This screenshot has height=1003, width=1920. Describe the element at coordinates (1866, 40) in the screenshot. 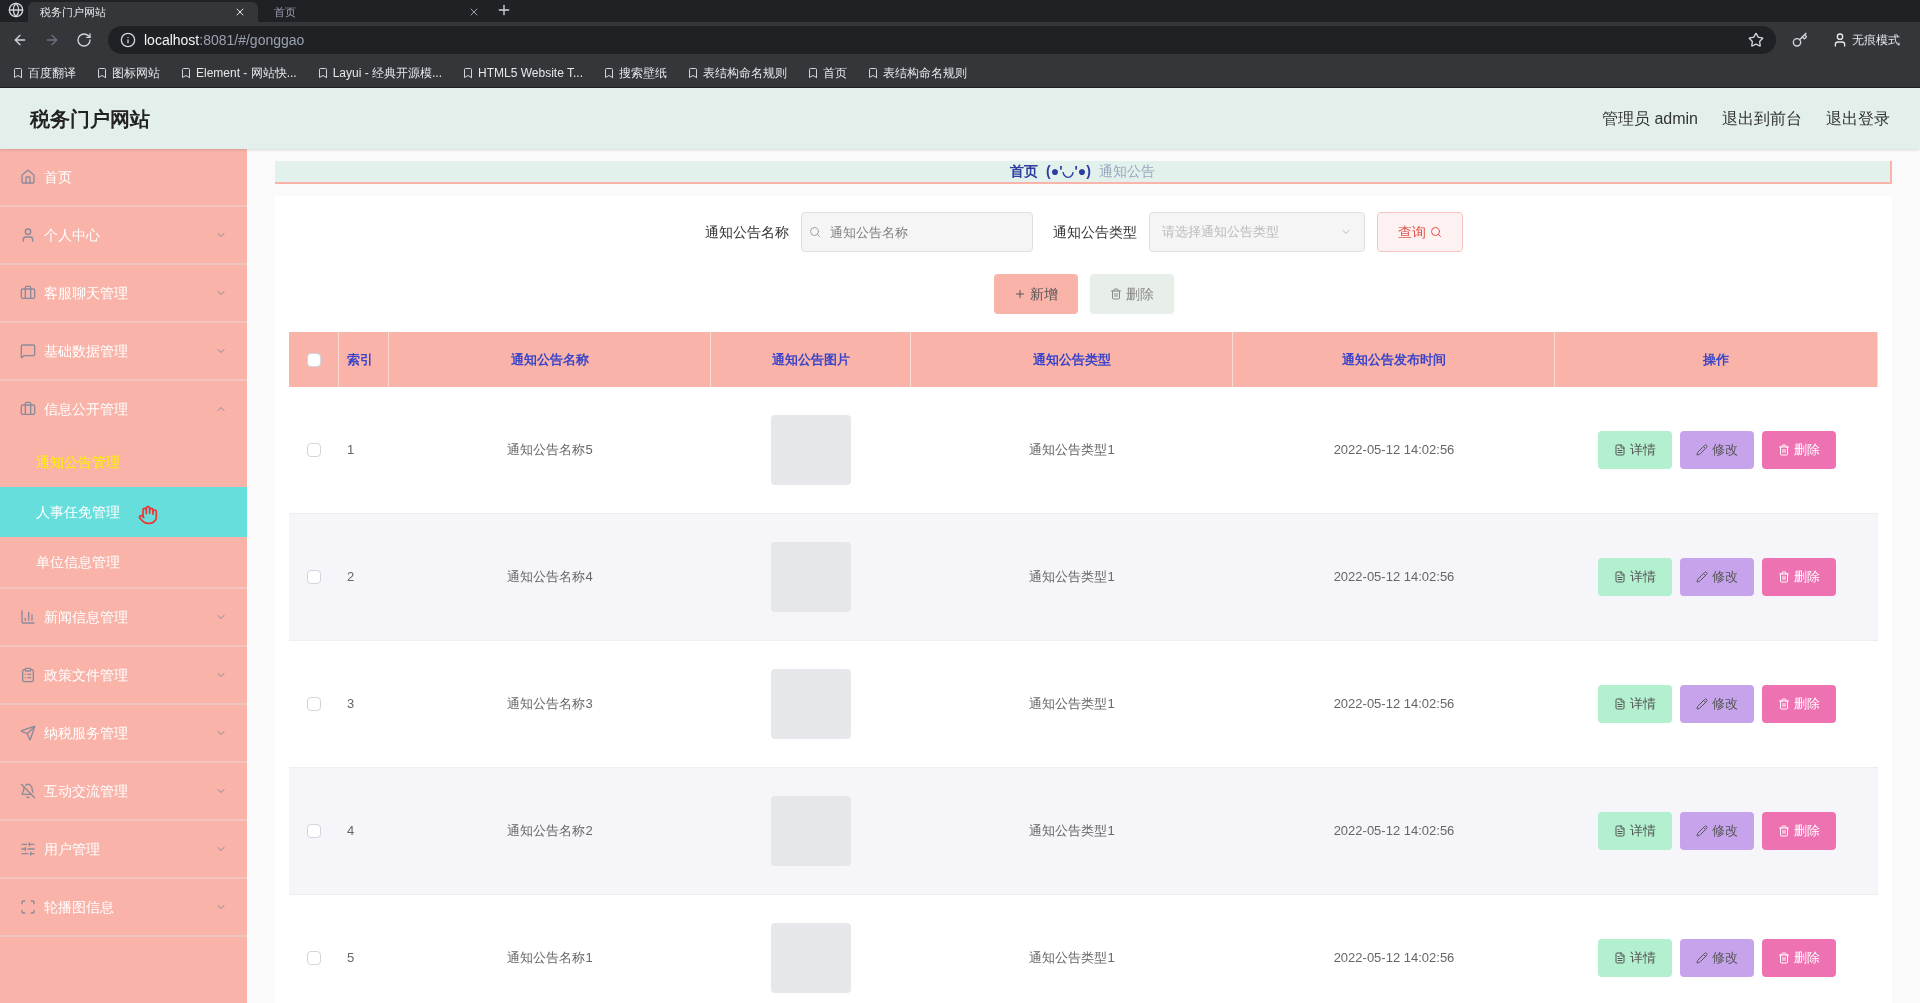

I see `incognito-badge: 无痕模式` at that location.